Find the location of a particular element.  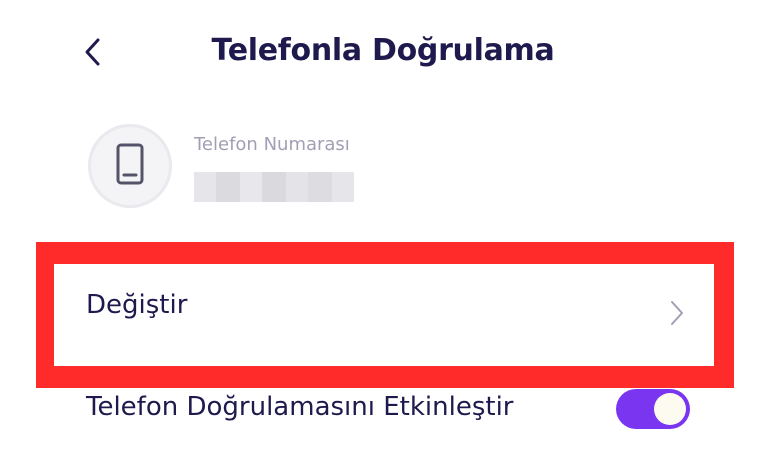

phone-avatar is located at coordinates (130, 166).